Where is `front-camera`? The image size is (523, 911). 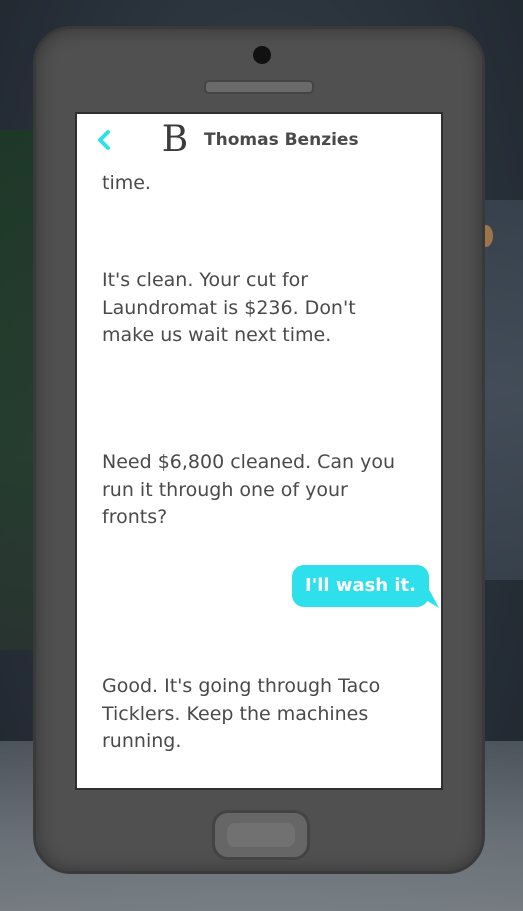
front-camera is located at coordinates (262, 55).